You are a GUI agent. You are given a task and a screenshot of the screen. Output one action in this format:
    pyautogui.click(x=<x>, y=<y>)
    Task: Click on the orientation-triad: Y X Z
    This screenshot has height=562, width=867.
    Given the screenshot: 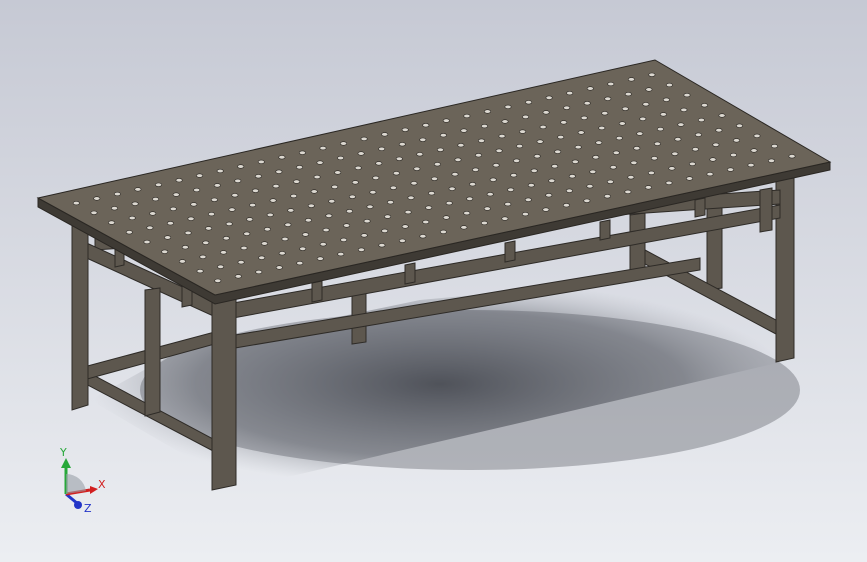 What is the action you would take?
    pyautogui.click(x=78, y=481)
    